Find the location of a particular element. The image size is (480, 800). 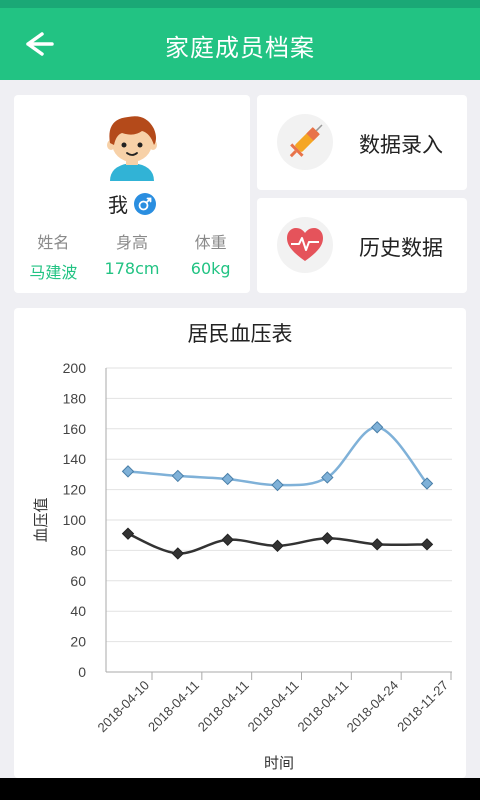

height-value: 178cm is located at coordinates (132, 268).